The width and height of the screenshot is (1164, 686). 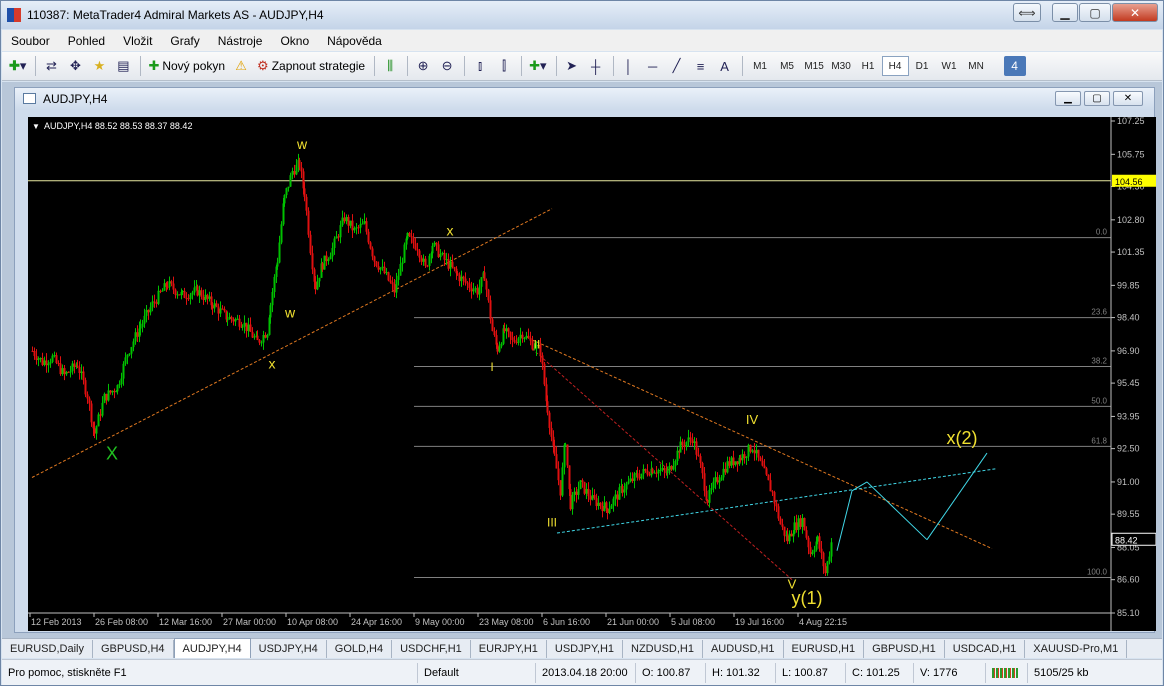 I want to click on tab-usdchf-h1: USDCHF,H1, so click(x=431, y=649).